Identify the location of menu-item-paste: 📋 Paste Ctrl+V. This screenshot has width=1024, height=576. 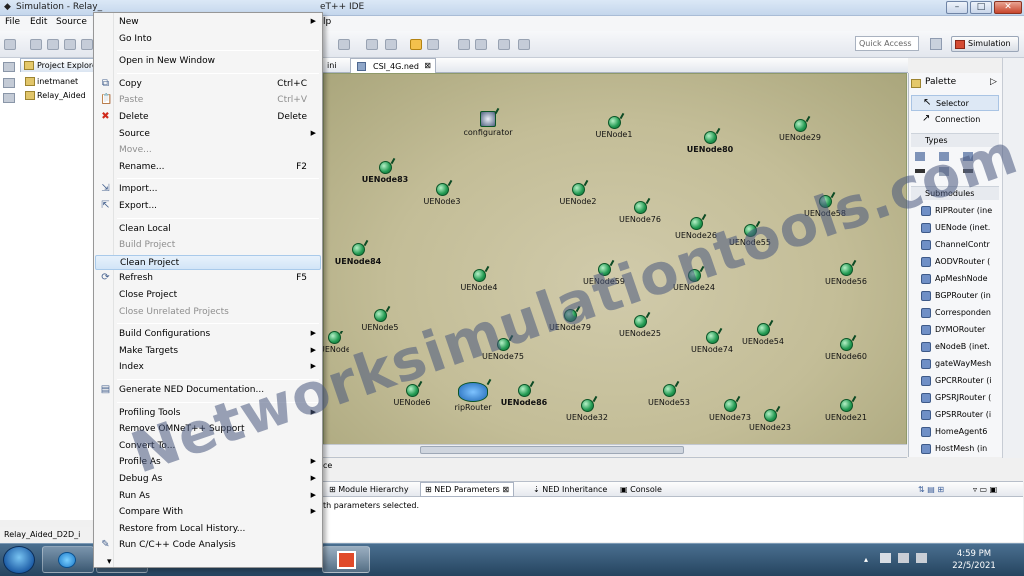
(208, 100).